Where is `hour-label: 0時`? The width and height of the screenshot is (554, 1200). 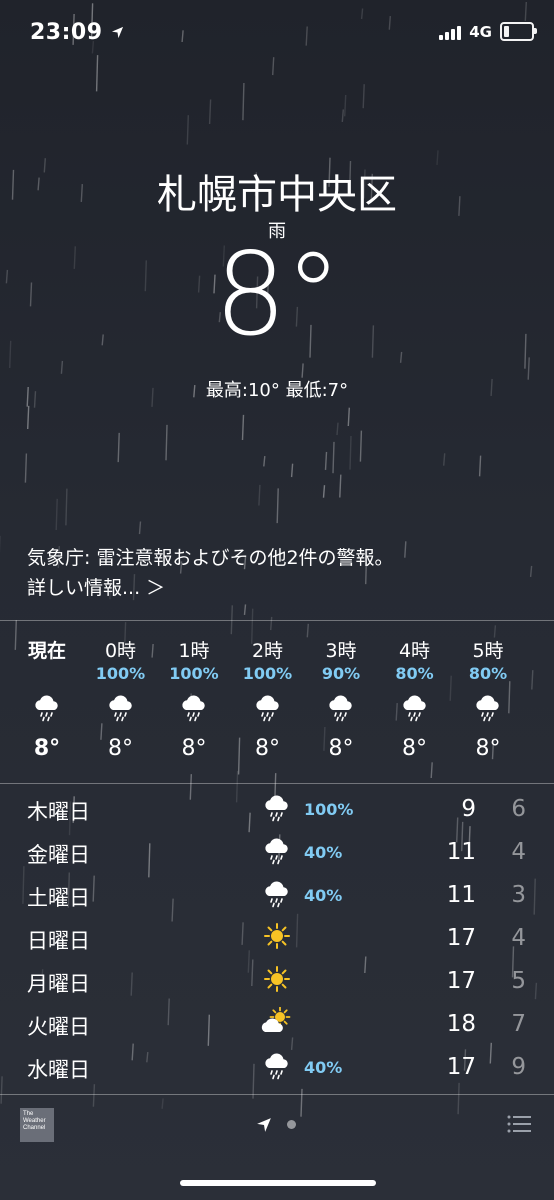 hour-label: 0時 is located at coordinates (120, 651).